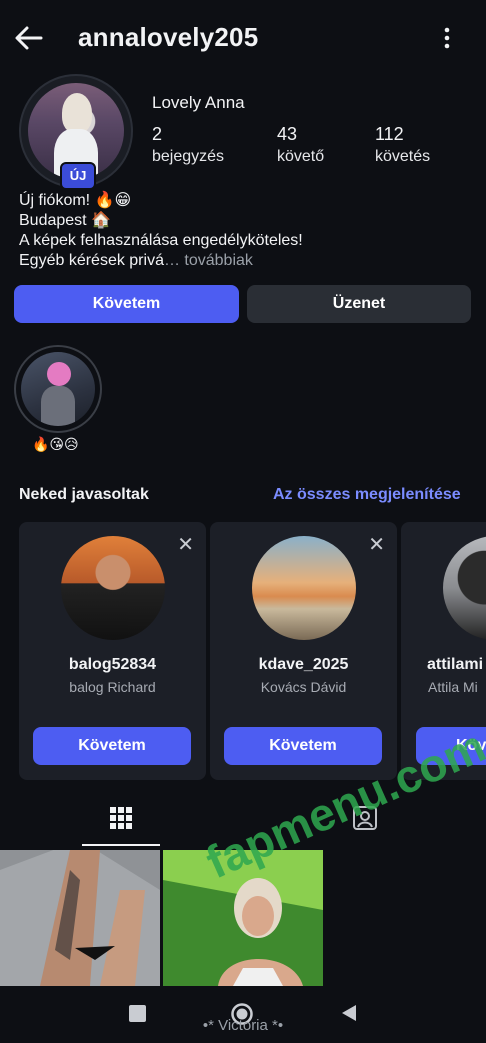 Image resolution: width=486 pixels, height=1043 pixels. I want to click on see-all-link: Az összes megjelenítése, so click(367, 495).